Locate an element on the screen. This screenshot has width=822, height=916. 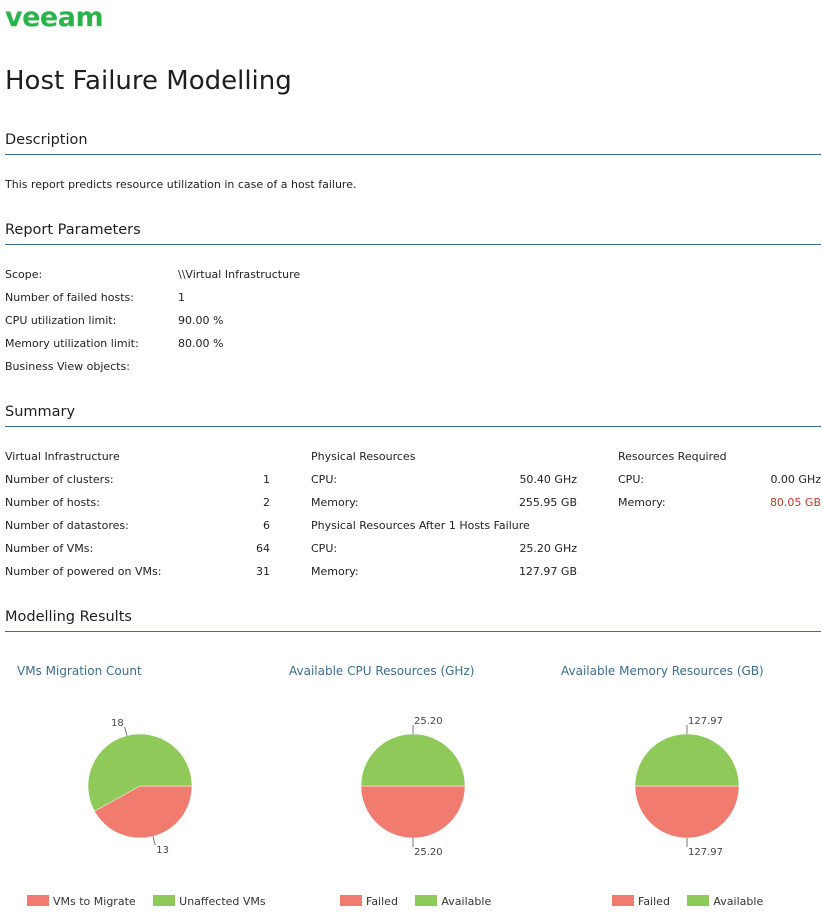
param-value: 90.00 % is located at coordinates (201, 320).